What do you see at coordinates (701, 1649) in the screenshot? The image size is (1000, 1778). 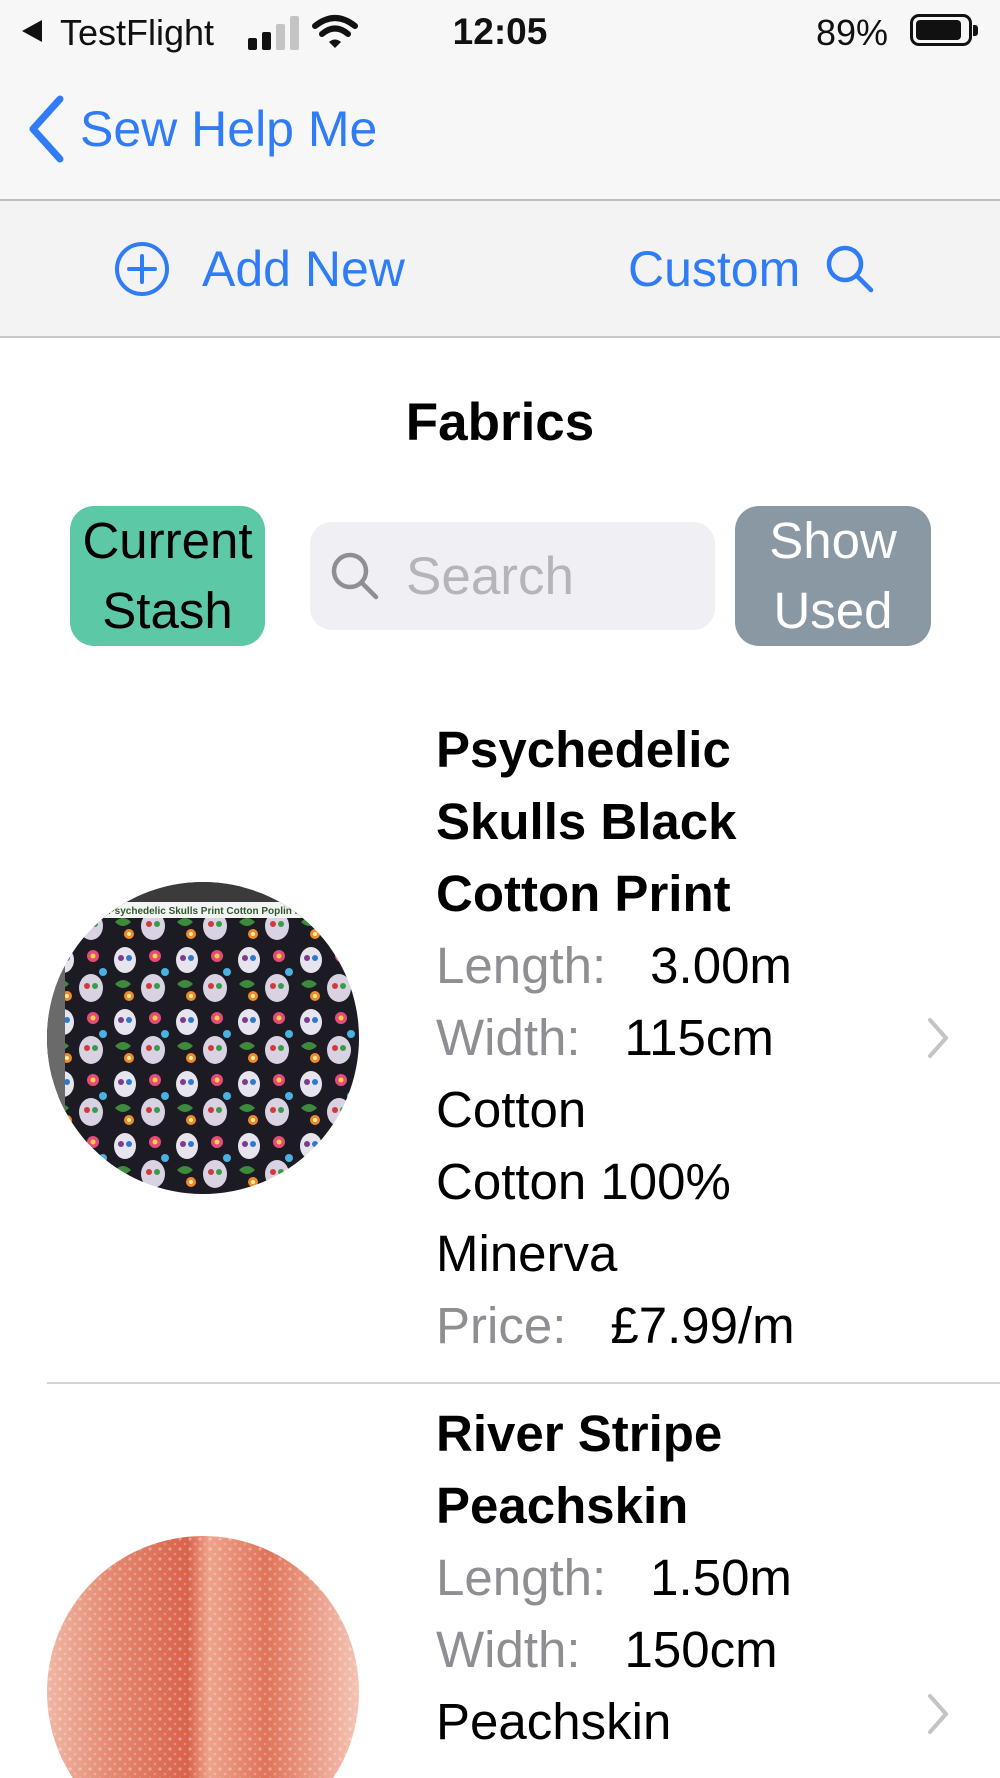 I see `width-value: 150cm` at bounding box center [701, 1649].